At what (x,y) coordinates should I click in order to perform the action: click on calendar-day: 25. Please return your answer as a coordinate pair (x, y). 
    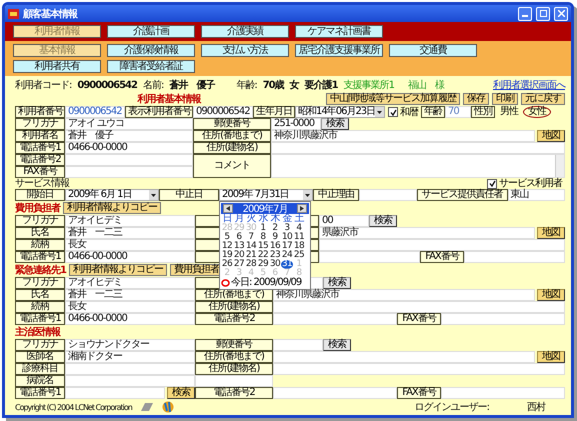
    Looking at the image, I should click on (299, 255).